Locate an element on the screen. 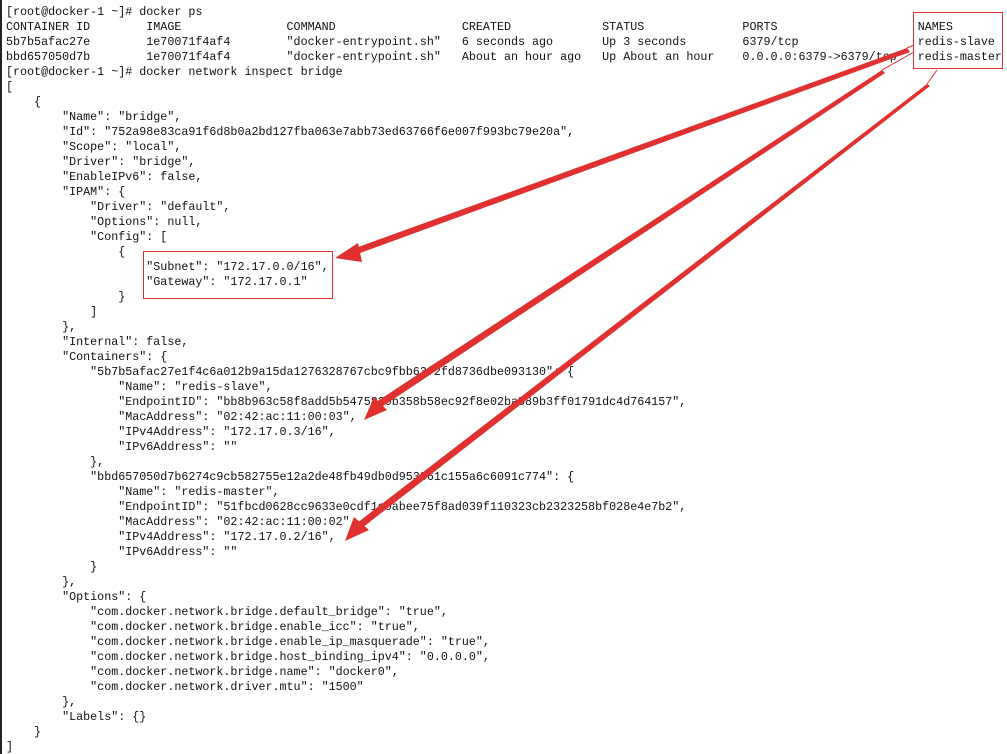 The height and width of the screenshot is (754, 1007). arrow-tail-ipv4 is located at coordinates (932, 77).